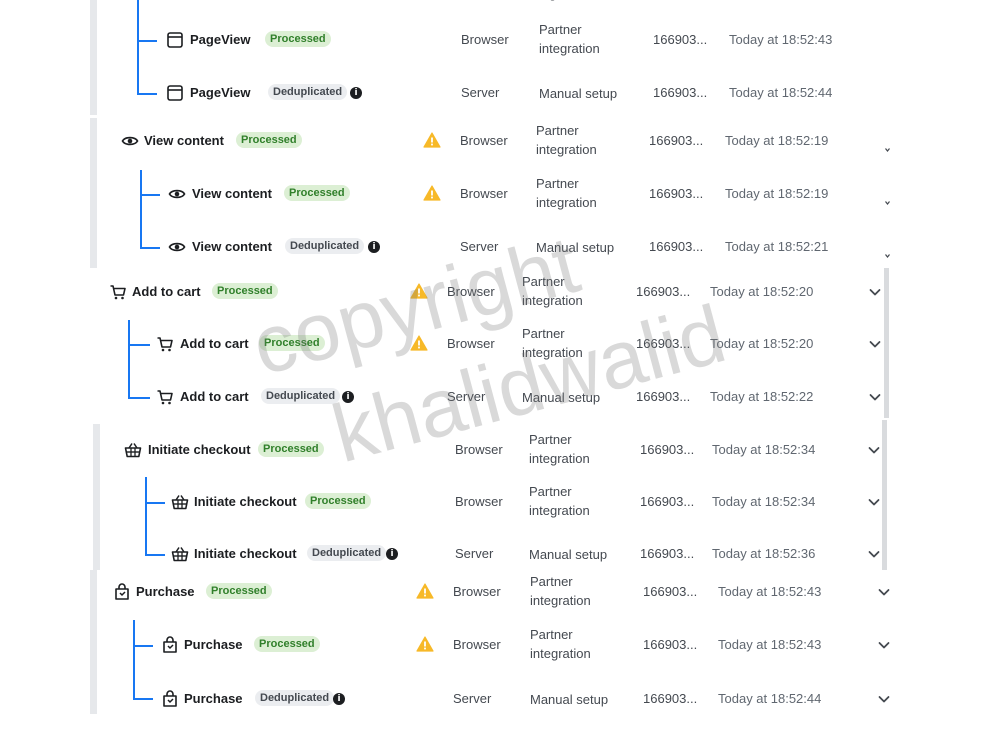 Image resolution: width=1000 pixels, height=749 pixels. What do you see at coordinates (770, 698) in the screenshot?
I see `event-time: Today at 18:52:44` at bounding box center [770, 698].